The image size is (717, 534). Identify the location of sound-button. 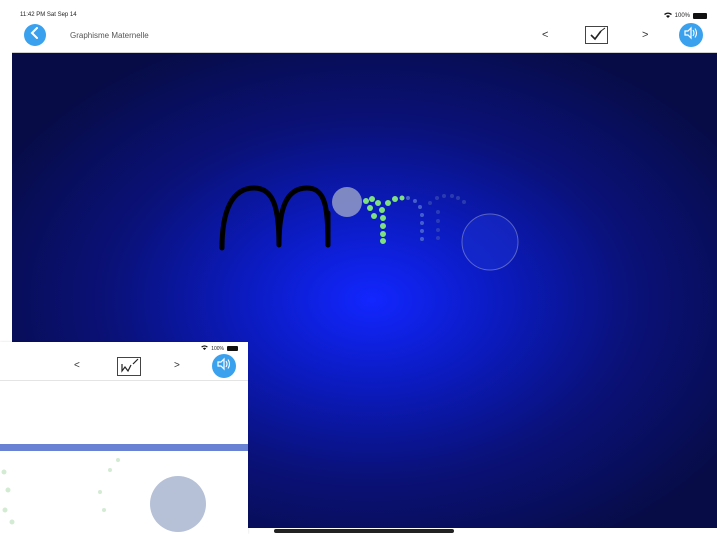
(691, 35).